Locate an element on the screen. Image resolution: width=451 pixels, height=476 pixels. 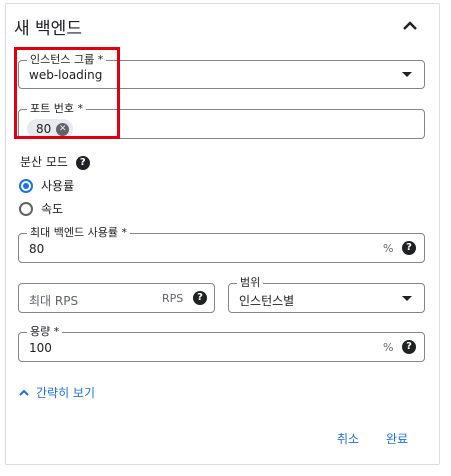
capacity-field: 용량 * 100 % ? is located at coordinates (221, 343).